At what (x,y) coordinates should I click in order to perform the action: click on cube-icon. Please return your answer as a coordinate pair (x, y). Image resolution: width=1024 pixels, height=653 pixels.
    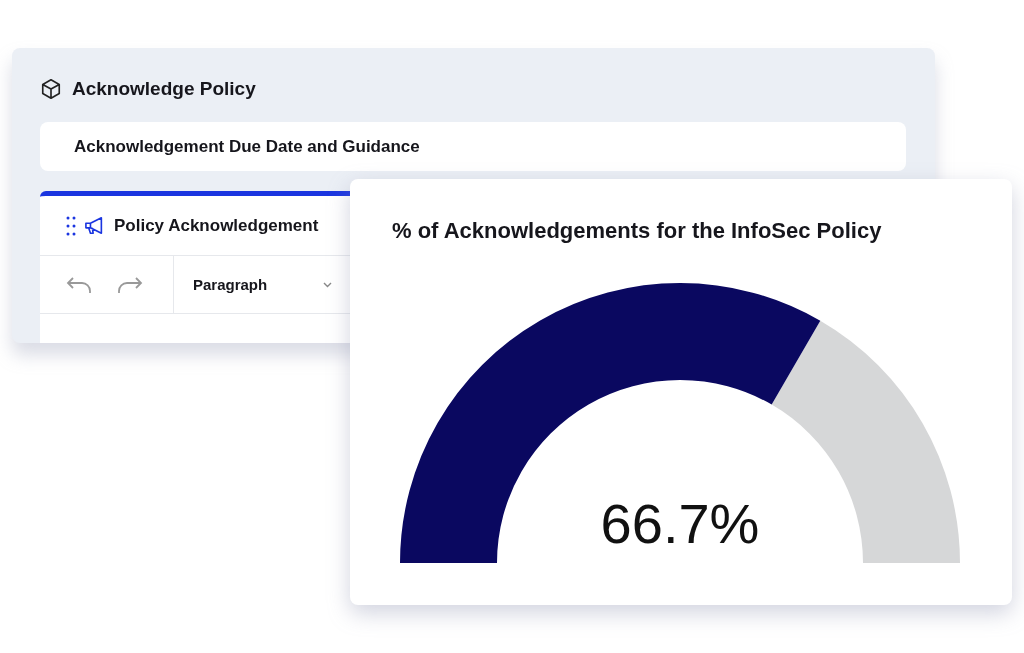
    Looking at the image, I should click on (51, 89).